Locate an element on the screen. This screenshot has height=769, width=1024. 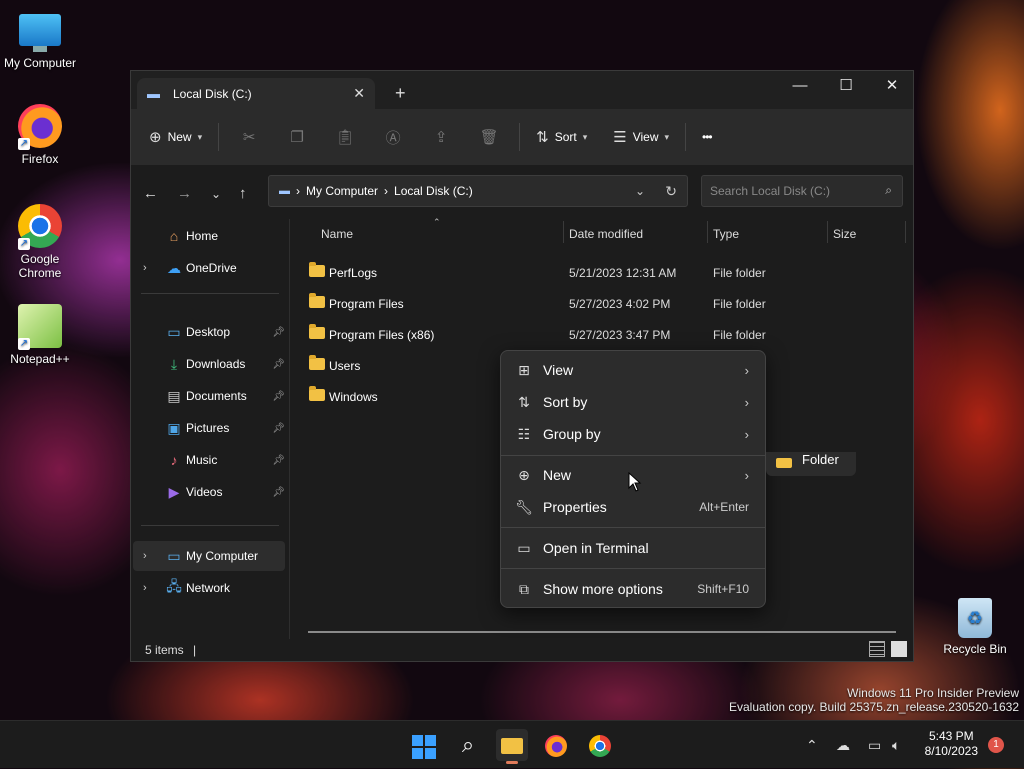
search-box: ⌕ is located at coordinates (802, 191).